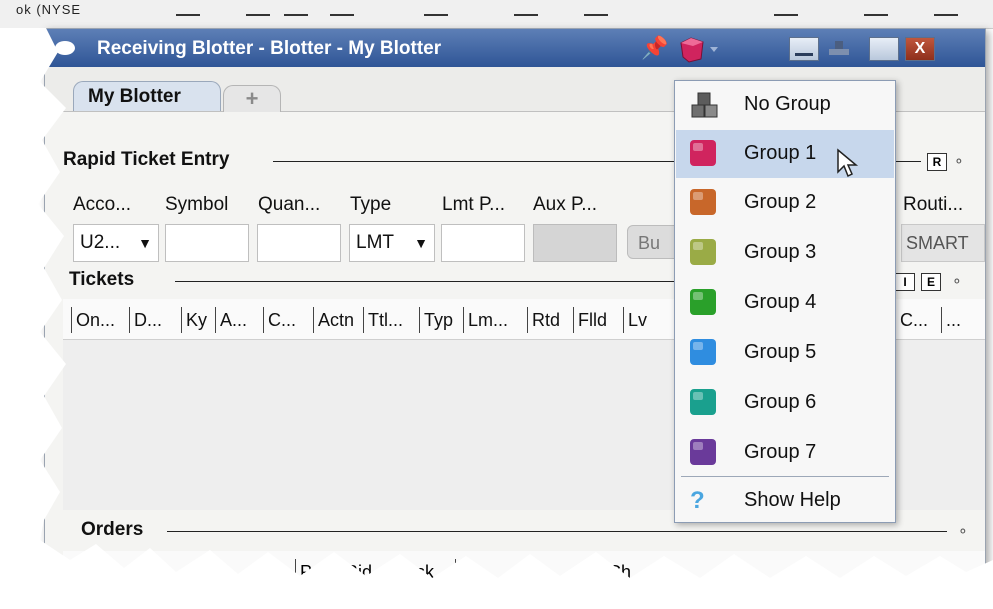 The image size is (993, 609). What do you see at coordinates (146, 159) in the screenshot?
I see `rapid-ticket-title: Rapid Ticket Entry` at bounding box center [146, 159].